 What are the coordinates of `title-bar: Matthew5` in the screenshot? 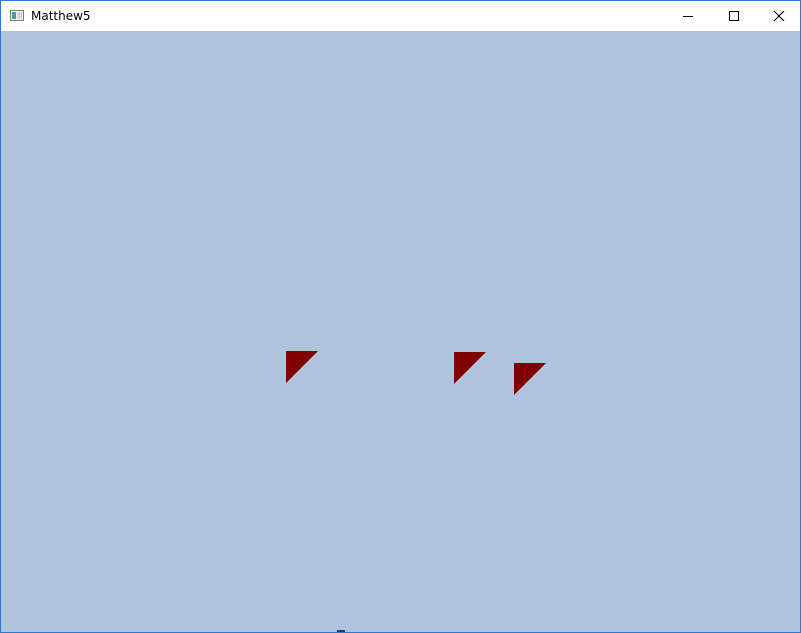 It's located at (400, 16).